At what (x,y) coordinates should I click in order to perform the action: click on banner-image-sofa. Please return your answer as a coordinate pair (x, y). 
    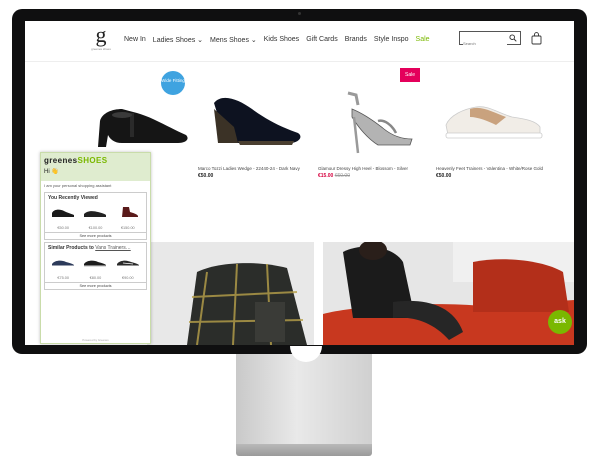
    Looking at the image, I should click on (448, 293).